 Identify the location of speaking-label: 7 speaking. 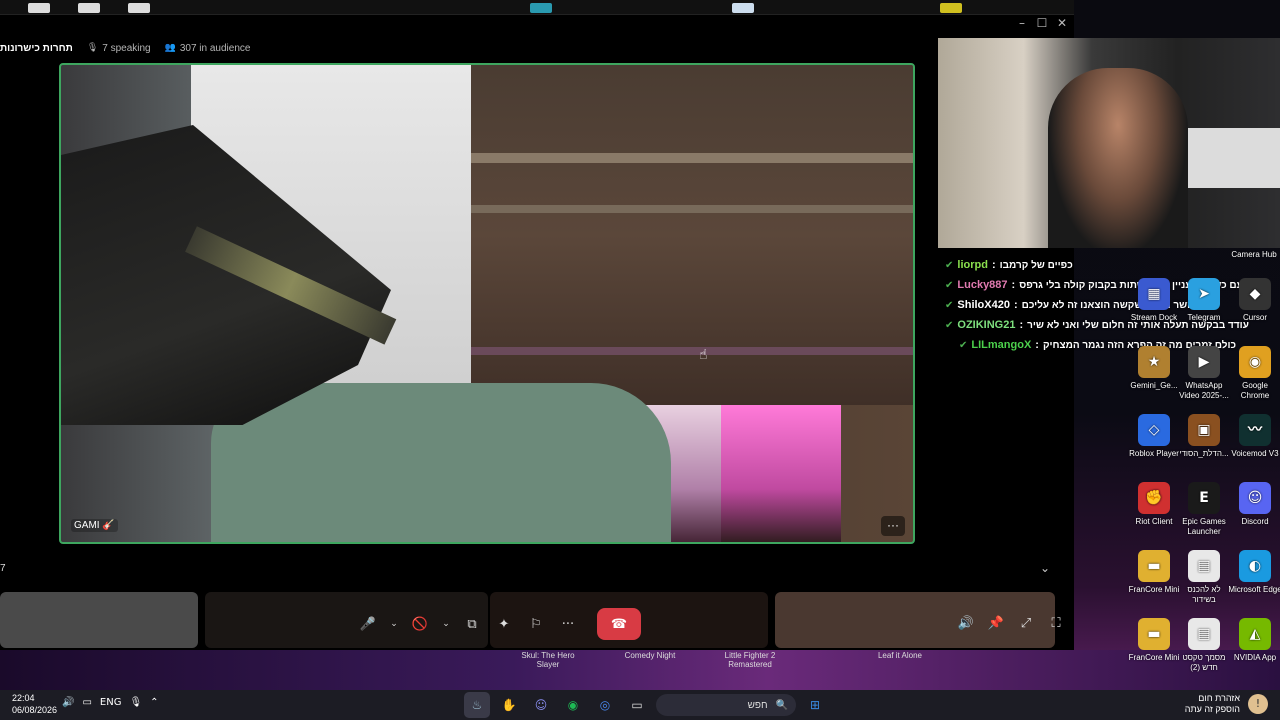
(126, 48).